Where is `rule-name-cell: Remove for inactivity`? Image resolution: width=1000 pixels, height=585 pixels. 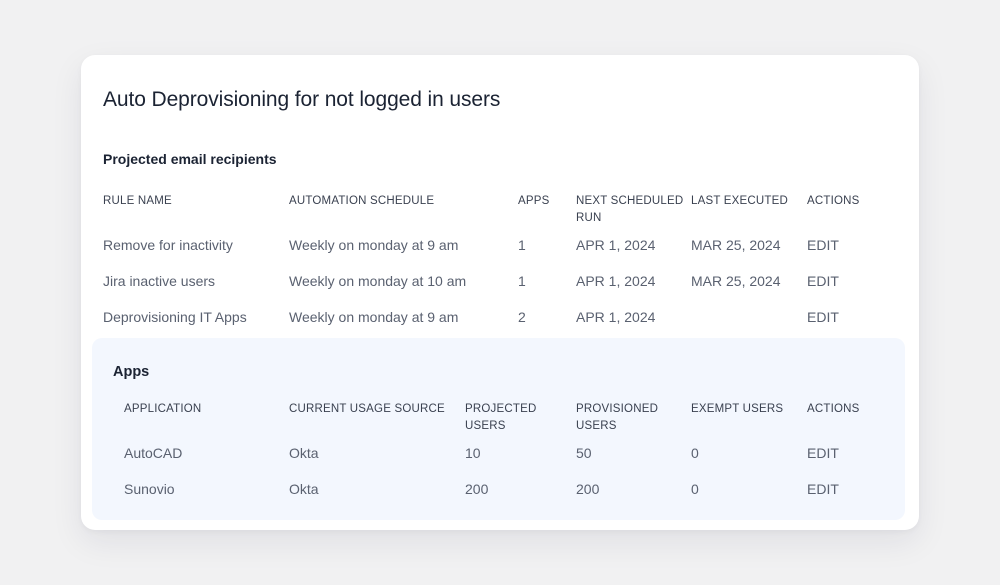 rule-name-cell: Remove for inactivity is located at coordinates (168, 245).